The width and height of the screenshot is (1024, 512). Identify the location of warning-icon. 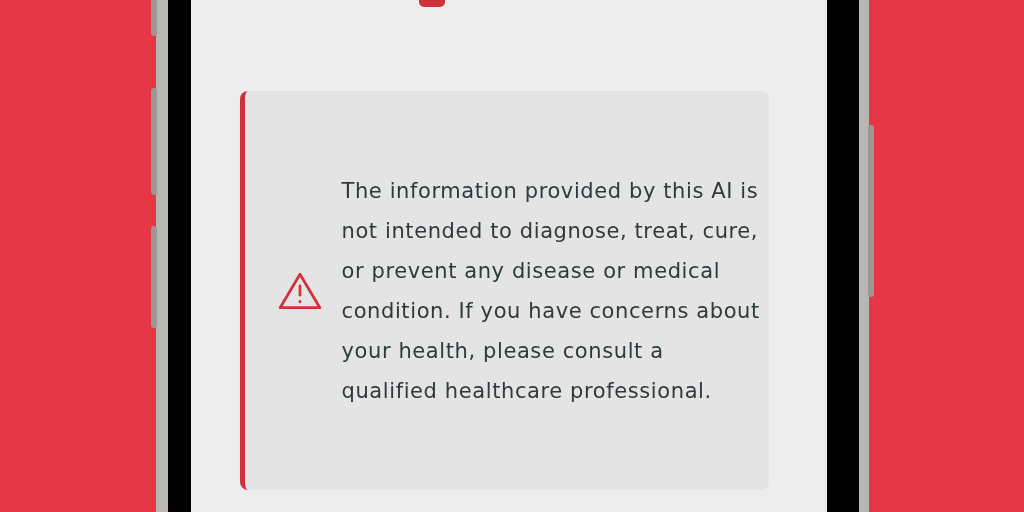
(299, 290).